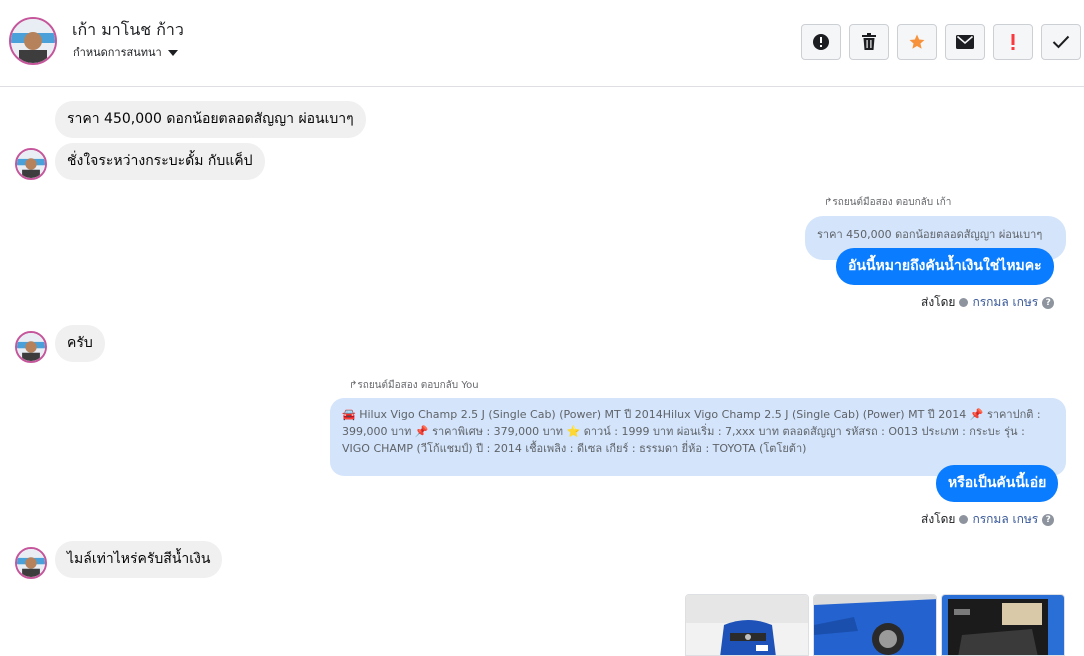  What do you see at coordinates (542, 43) in the screenshot?
I see `conversation-header: เก้า มาโนช ก้าว กำหนดการสนทนา` at bounding box center [542, 43].